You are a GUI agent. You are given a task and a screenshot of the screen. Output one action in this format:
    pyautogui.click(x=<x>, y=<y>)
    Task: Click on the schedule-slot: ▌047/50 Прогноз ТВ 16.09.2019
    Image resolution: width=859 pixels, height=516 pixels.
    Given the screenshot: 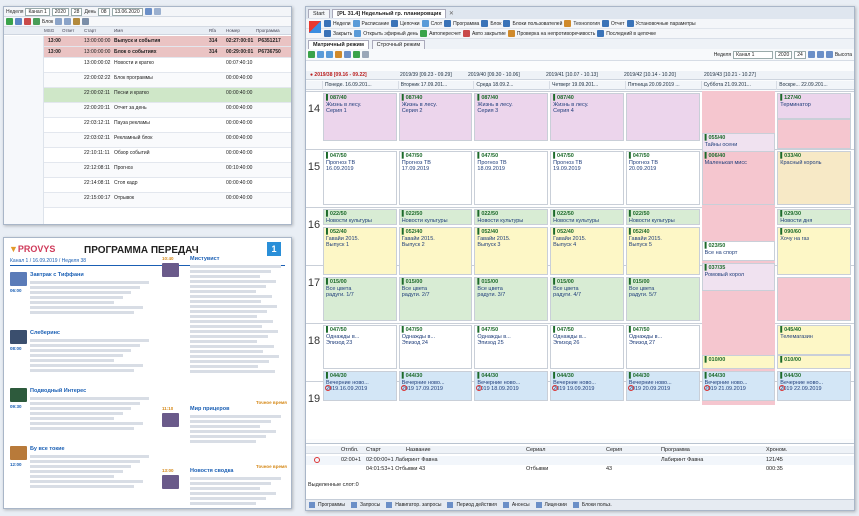 What is the action you would take?
    pyautogui.click(x=360, y=178)
    